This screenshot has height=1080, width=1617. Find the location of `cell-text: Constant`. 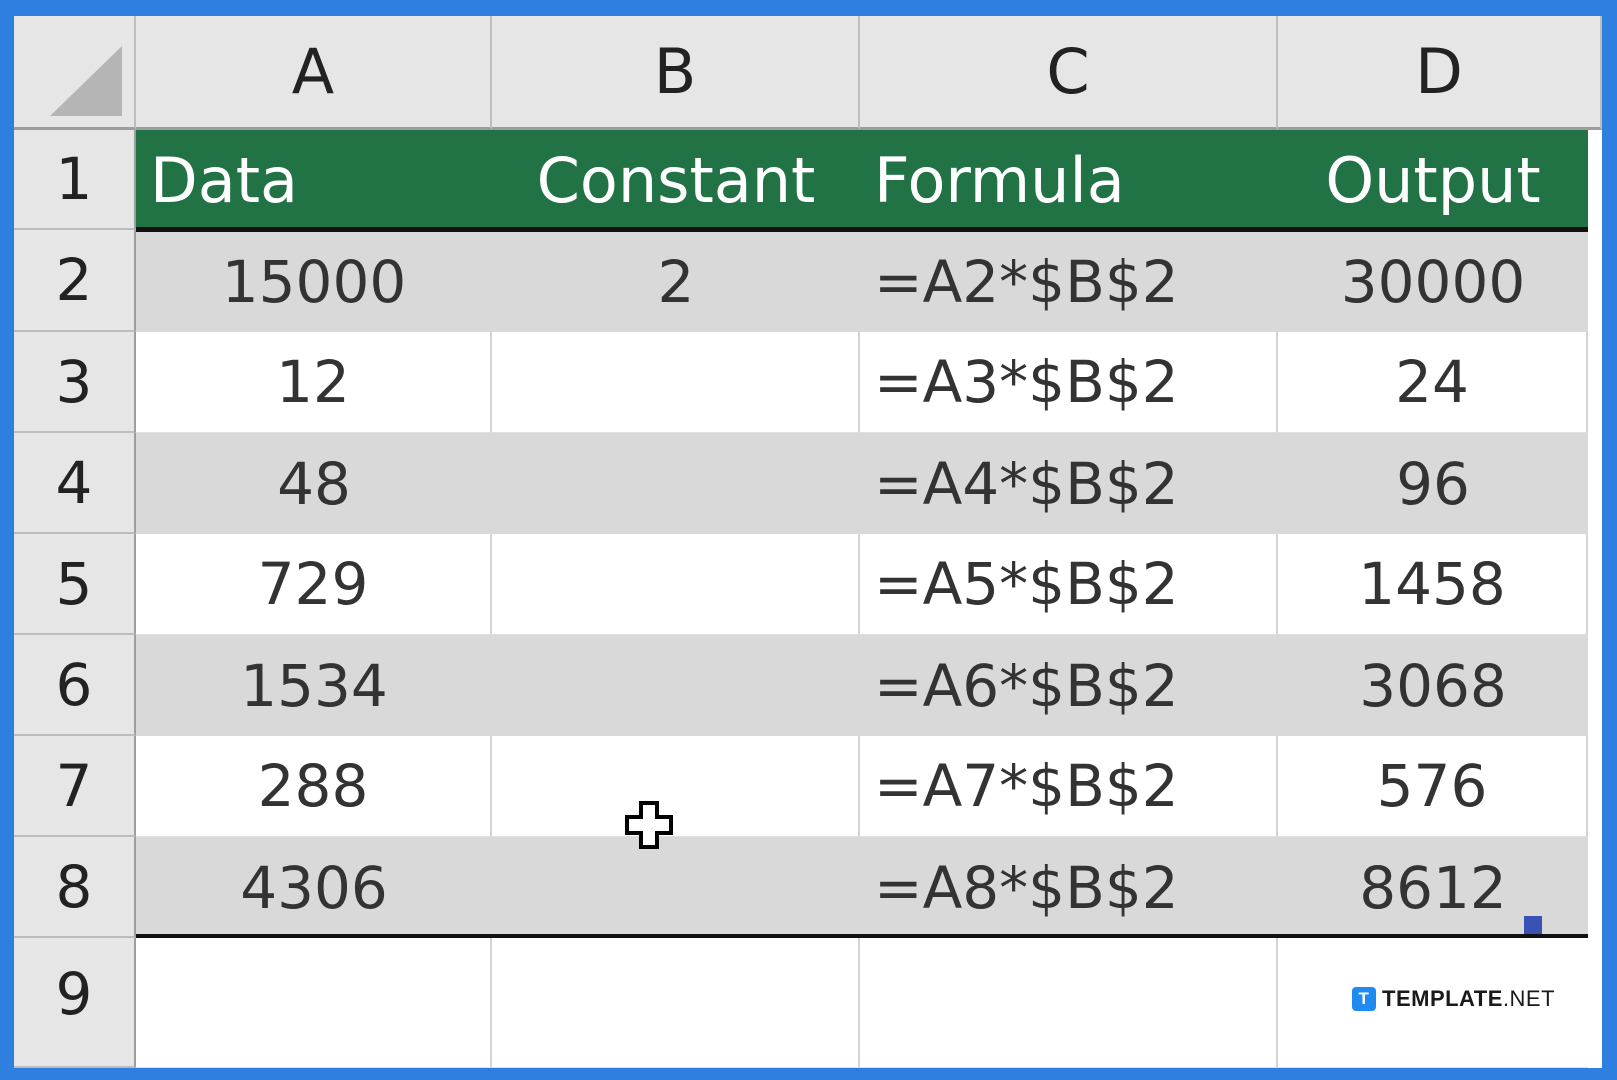

cell-text: Constant is located at coordinates (676, 180).